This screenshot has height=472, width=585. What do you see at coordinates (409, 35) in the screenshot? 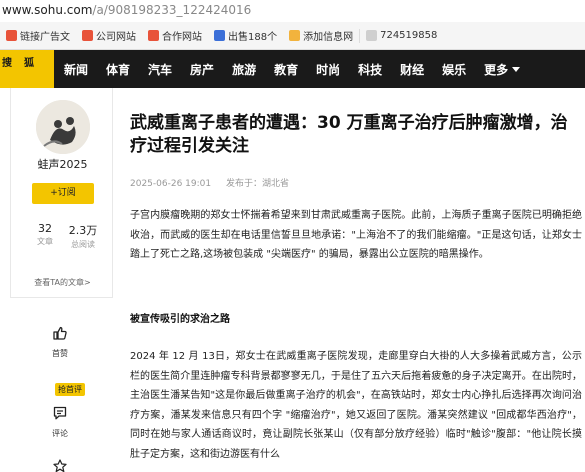
I see `bookmark-label: 724519858` at bounding box center [409, 35].